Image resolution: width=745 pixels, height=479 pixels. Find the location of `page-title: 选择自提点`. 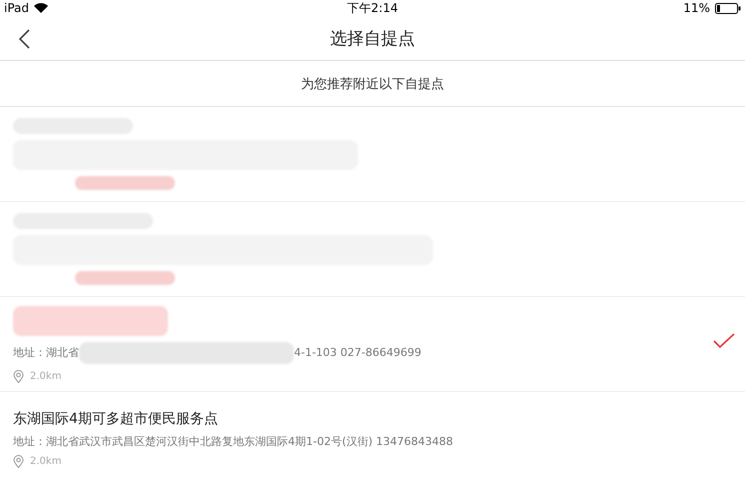

page-title: 选择自提点 is located at coordinates (372, 39).